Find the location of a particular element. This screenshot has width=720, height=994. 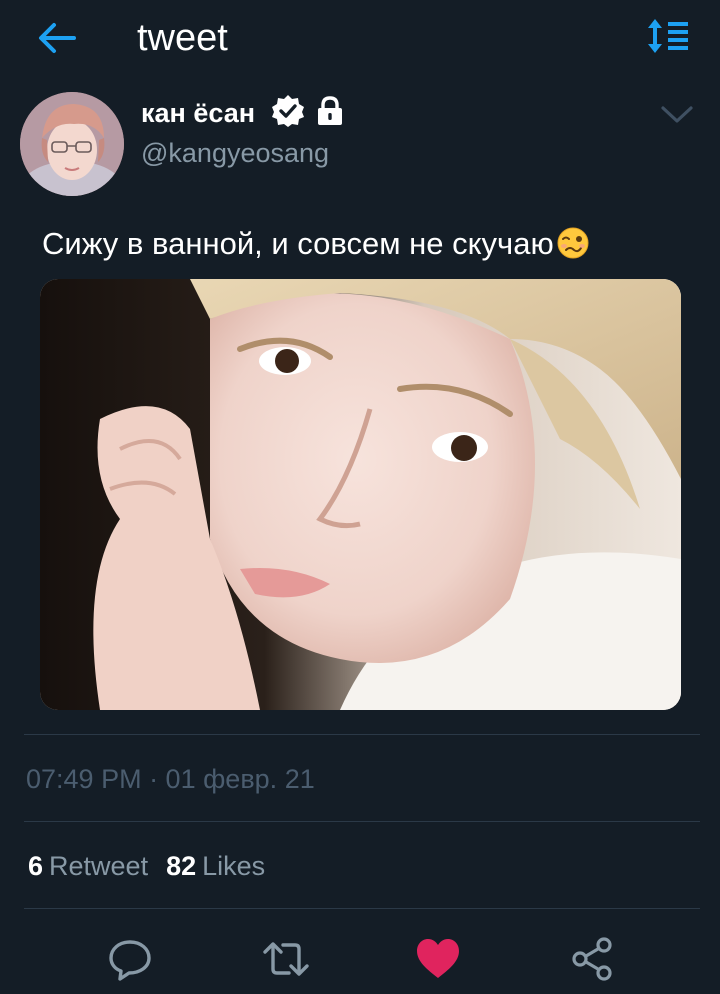

page-title: tweet is located at coordinates (182, 38).